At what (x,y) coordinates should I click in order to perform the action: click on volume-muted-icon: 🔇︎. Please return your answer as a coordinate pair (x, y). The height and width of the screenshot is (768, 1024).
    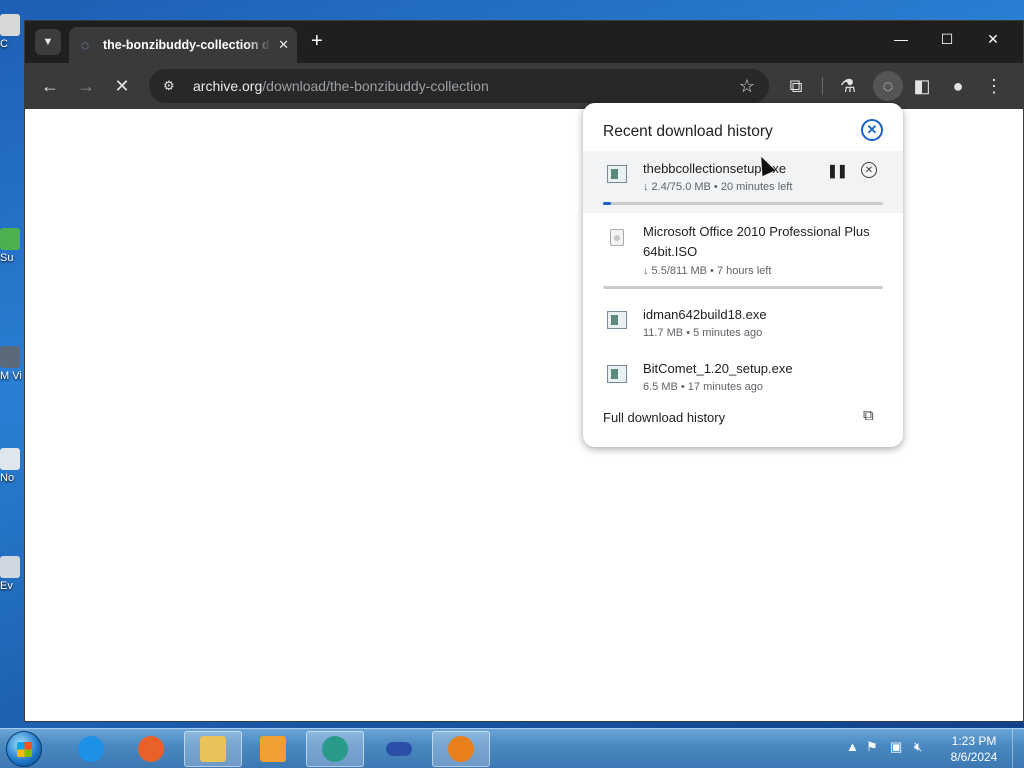
    Looking at the image, I should click on (918, 747).